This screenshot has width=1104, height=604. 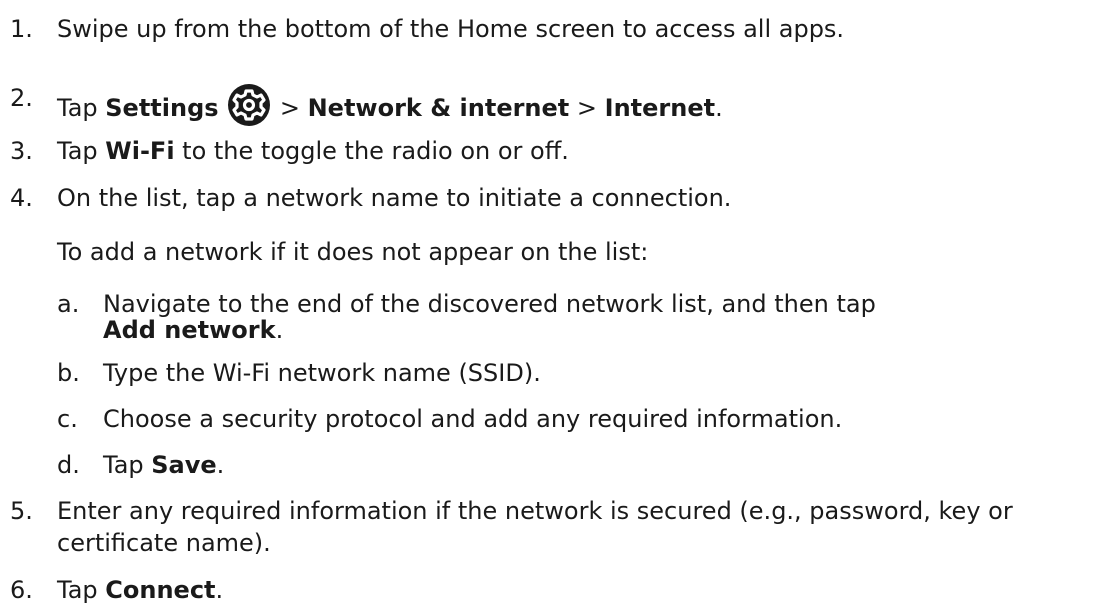 What do you see at coordinates (189, 330) in the screenshot?
I see `add-network-label: Add network` at bounding box center [189, 330].